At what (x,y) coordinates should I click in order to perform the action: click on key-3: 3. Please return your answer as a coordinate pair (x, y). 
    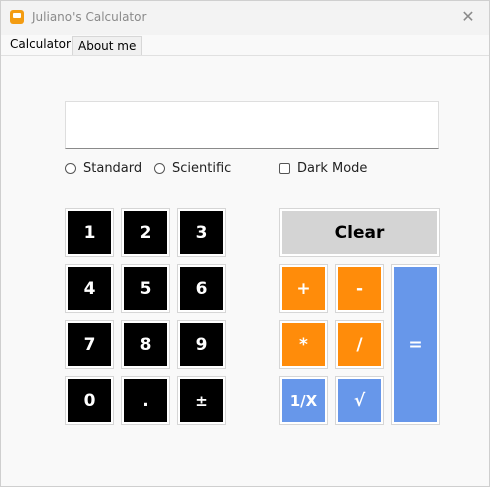
    Looking at the image, I should click on (201, 232).